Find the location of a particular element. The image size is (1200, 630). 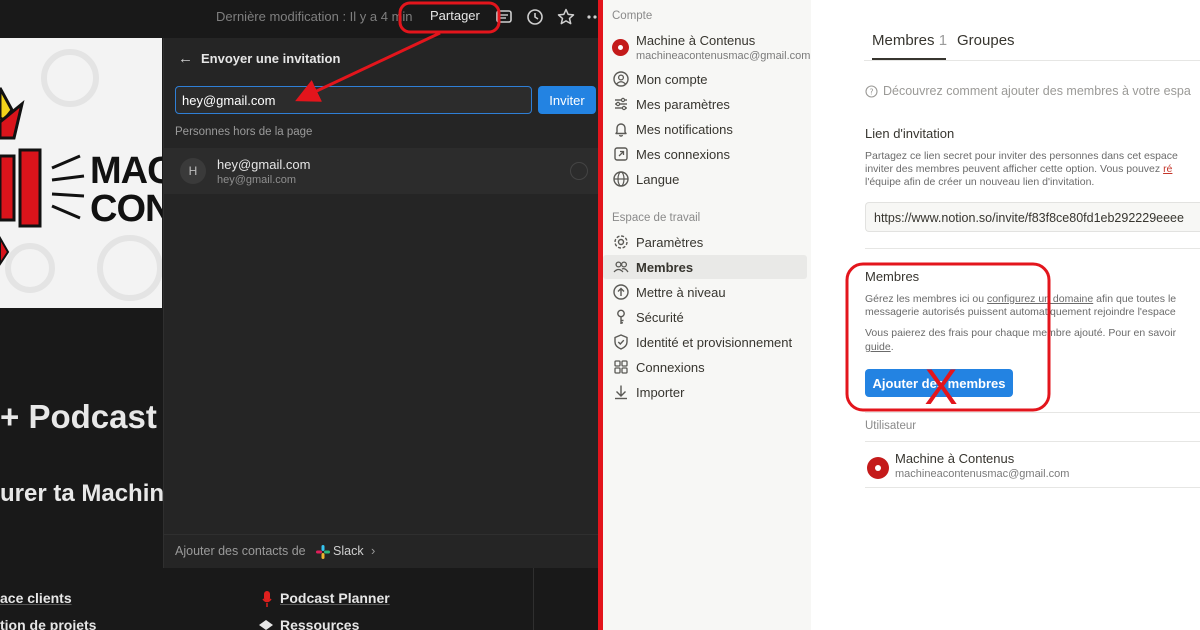

last-modified-text: Dernière modification : Il y a 4 min is located at coordinates (314, 16).